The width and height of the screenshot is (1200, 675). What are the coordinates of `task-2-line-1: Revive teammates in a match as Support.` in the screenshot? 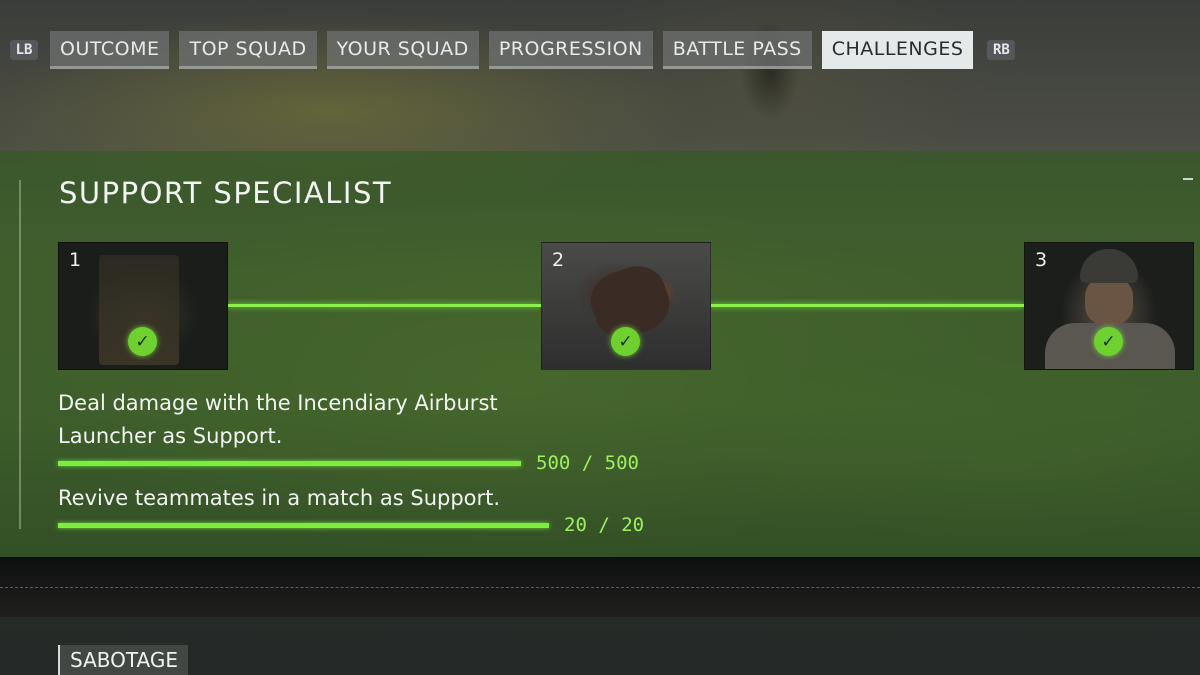 It's located at (279, 498).